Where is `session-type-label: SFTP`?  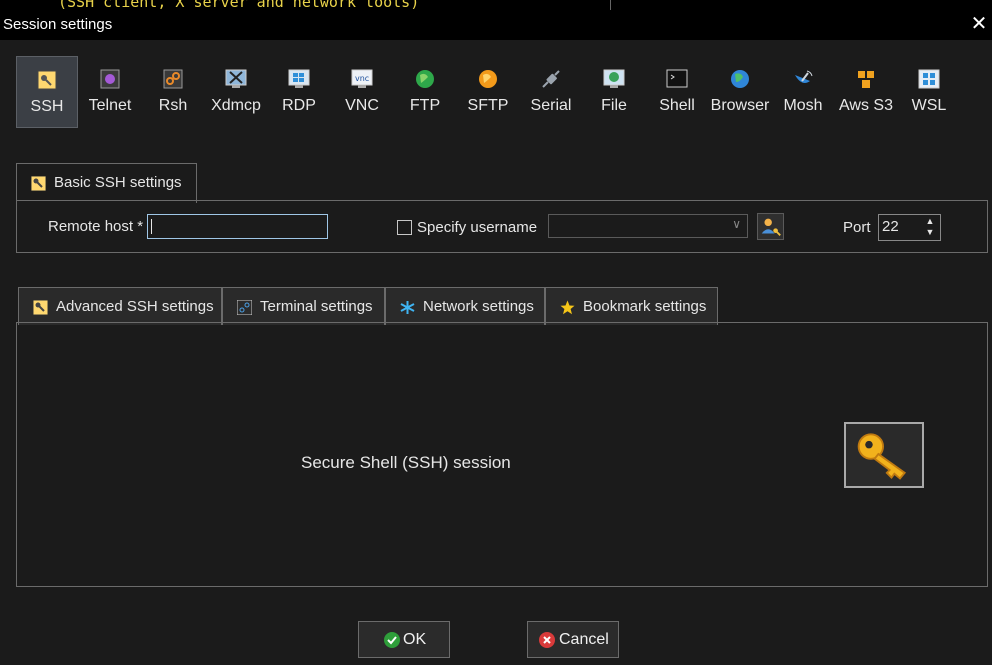
session-type-label: SFTP is located at coordinates (488, 105).